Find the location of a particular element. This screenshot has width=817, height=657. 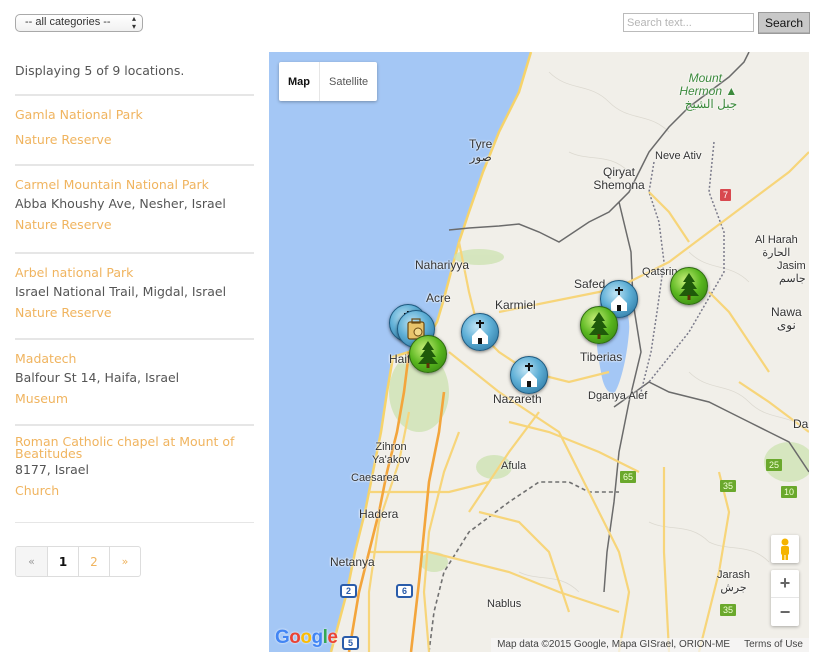

road-shield-2: 2 is located at coordinates (349, 591).